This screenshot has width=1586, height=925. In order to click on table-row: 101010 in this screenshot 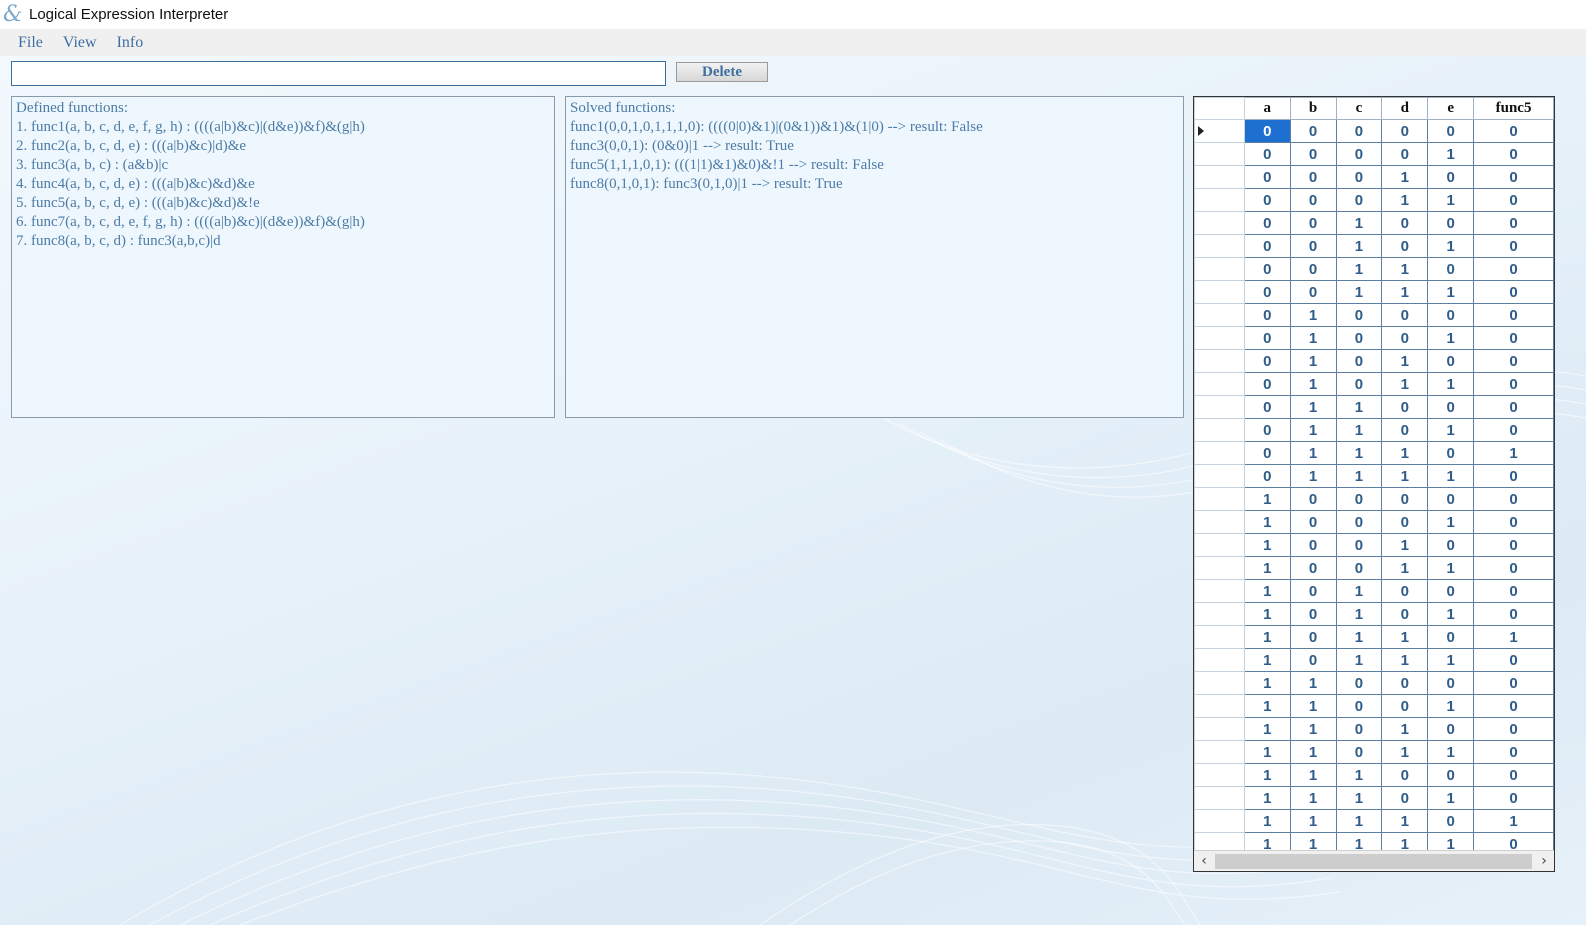, I will do `click(1374, 614)`.